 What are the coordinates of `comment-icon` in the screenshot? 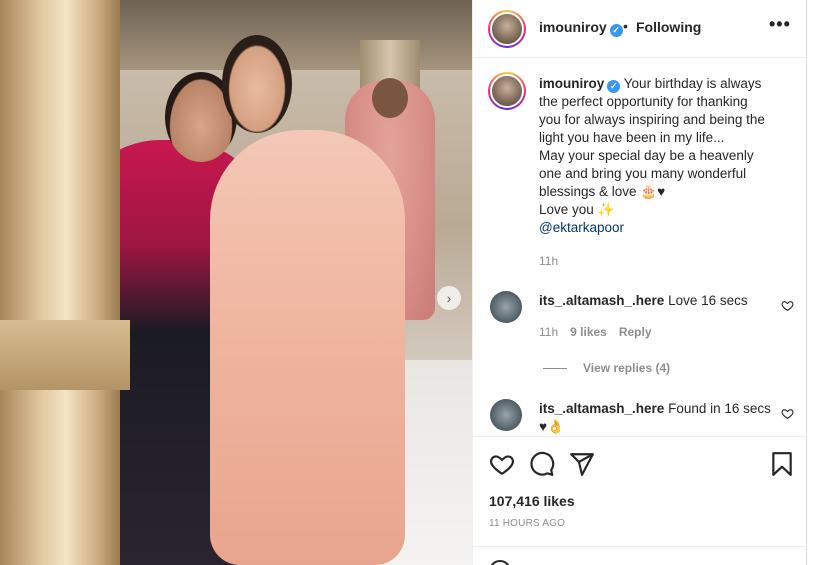 It's located at (542, 464).